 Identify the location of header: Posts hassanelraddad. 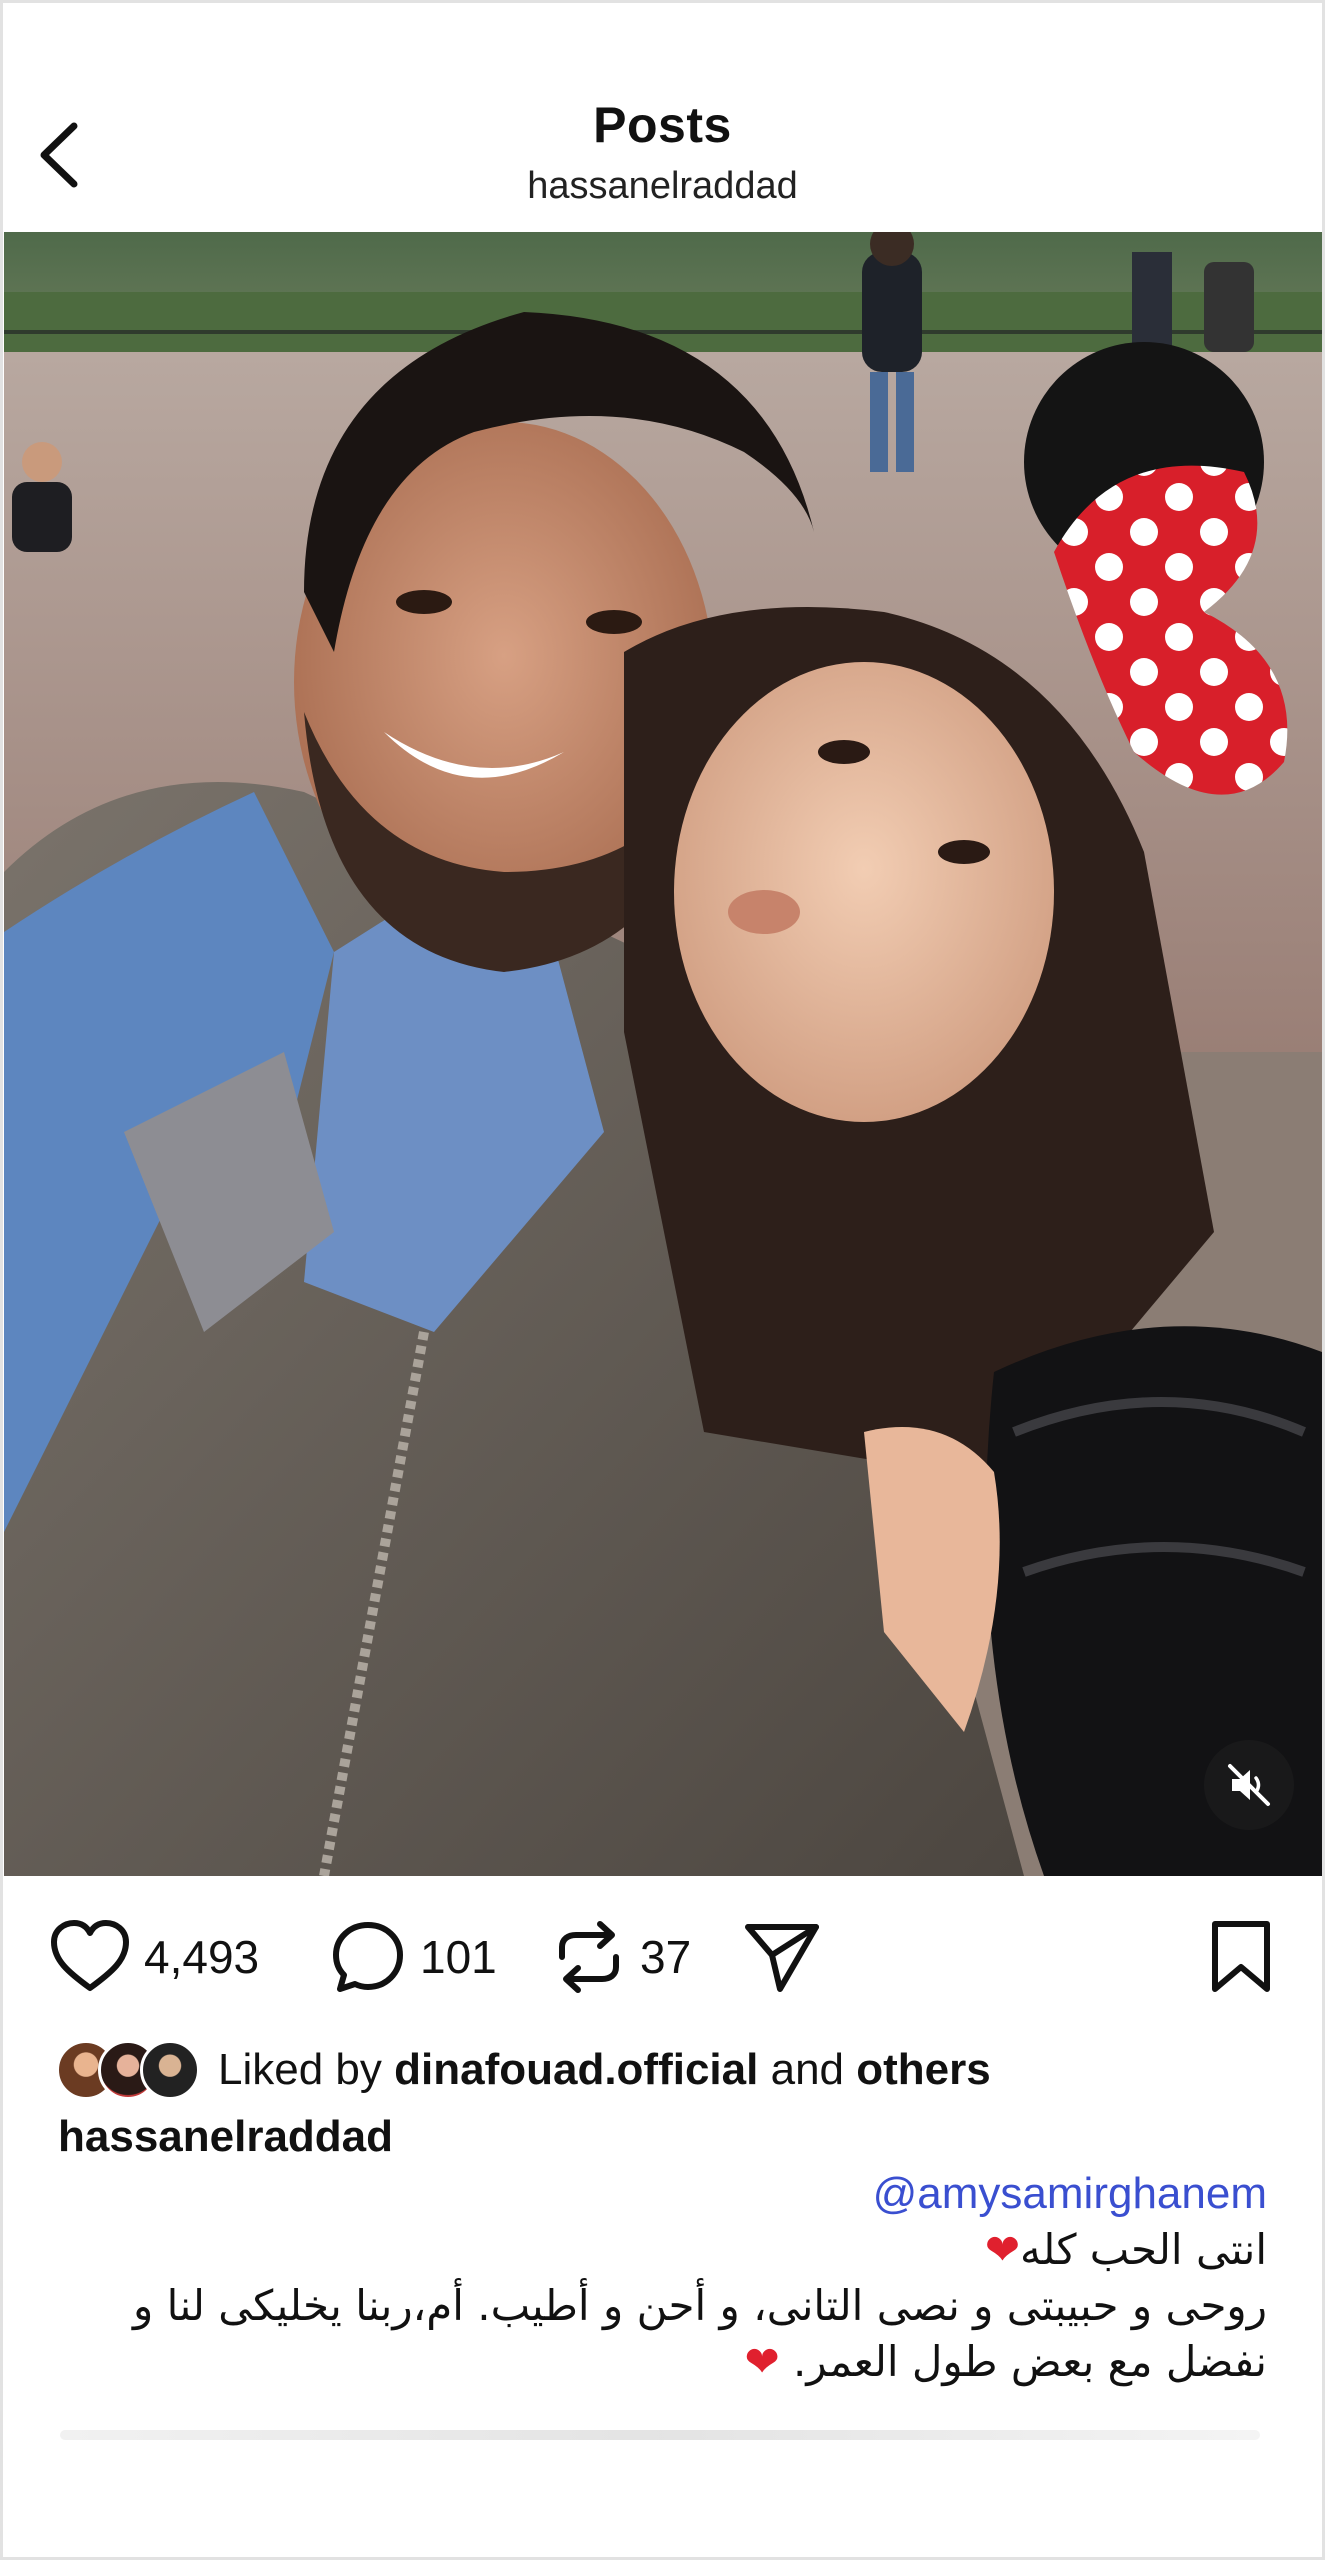
(662, 116).